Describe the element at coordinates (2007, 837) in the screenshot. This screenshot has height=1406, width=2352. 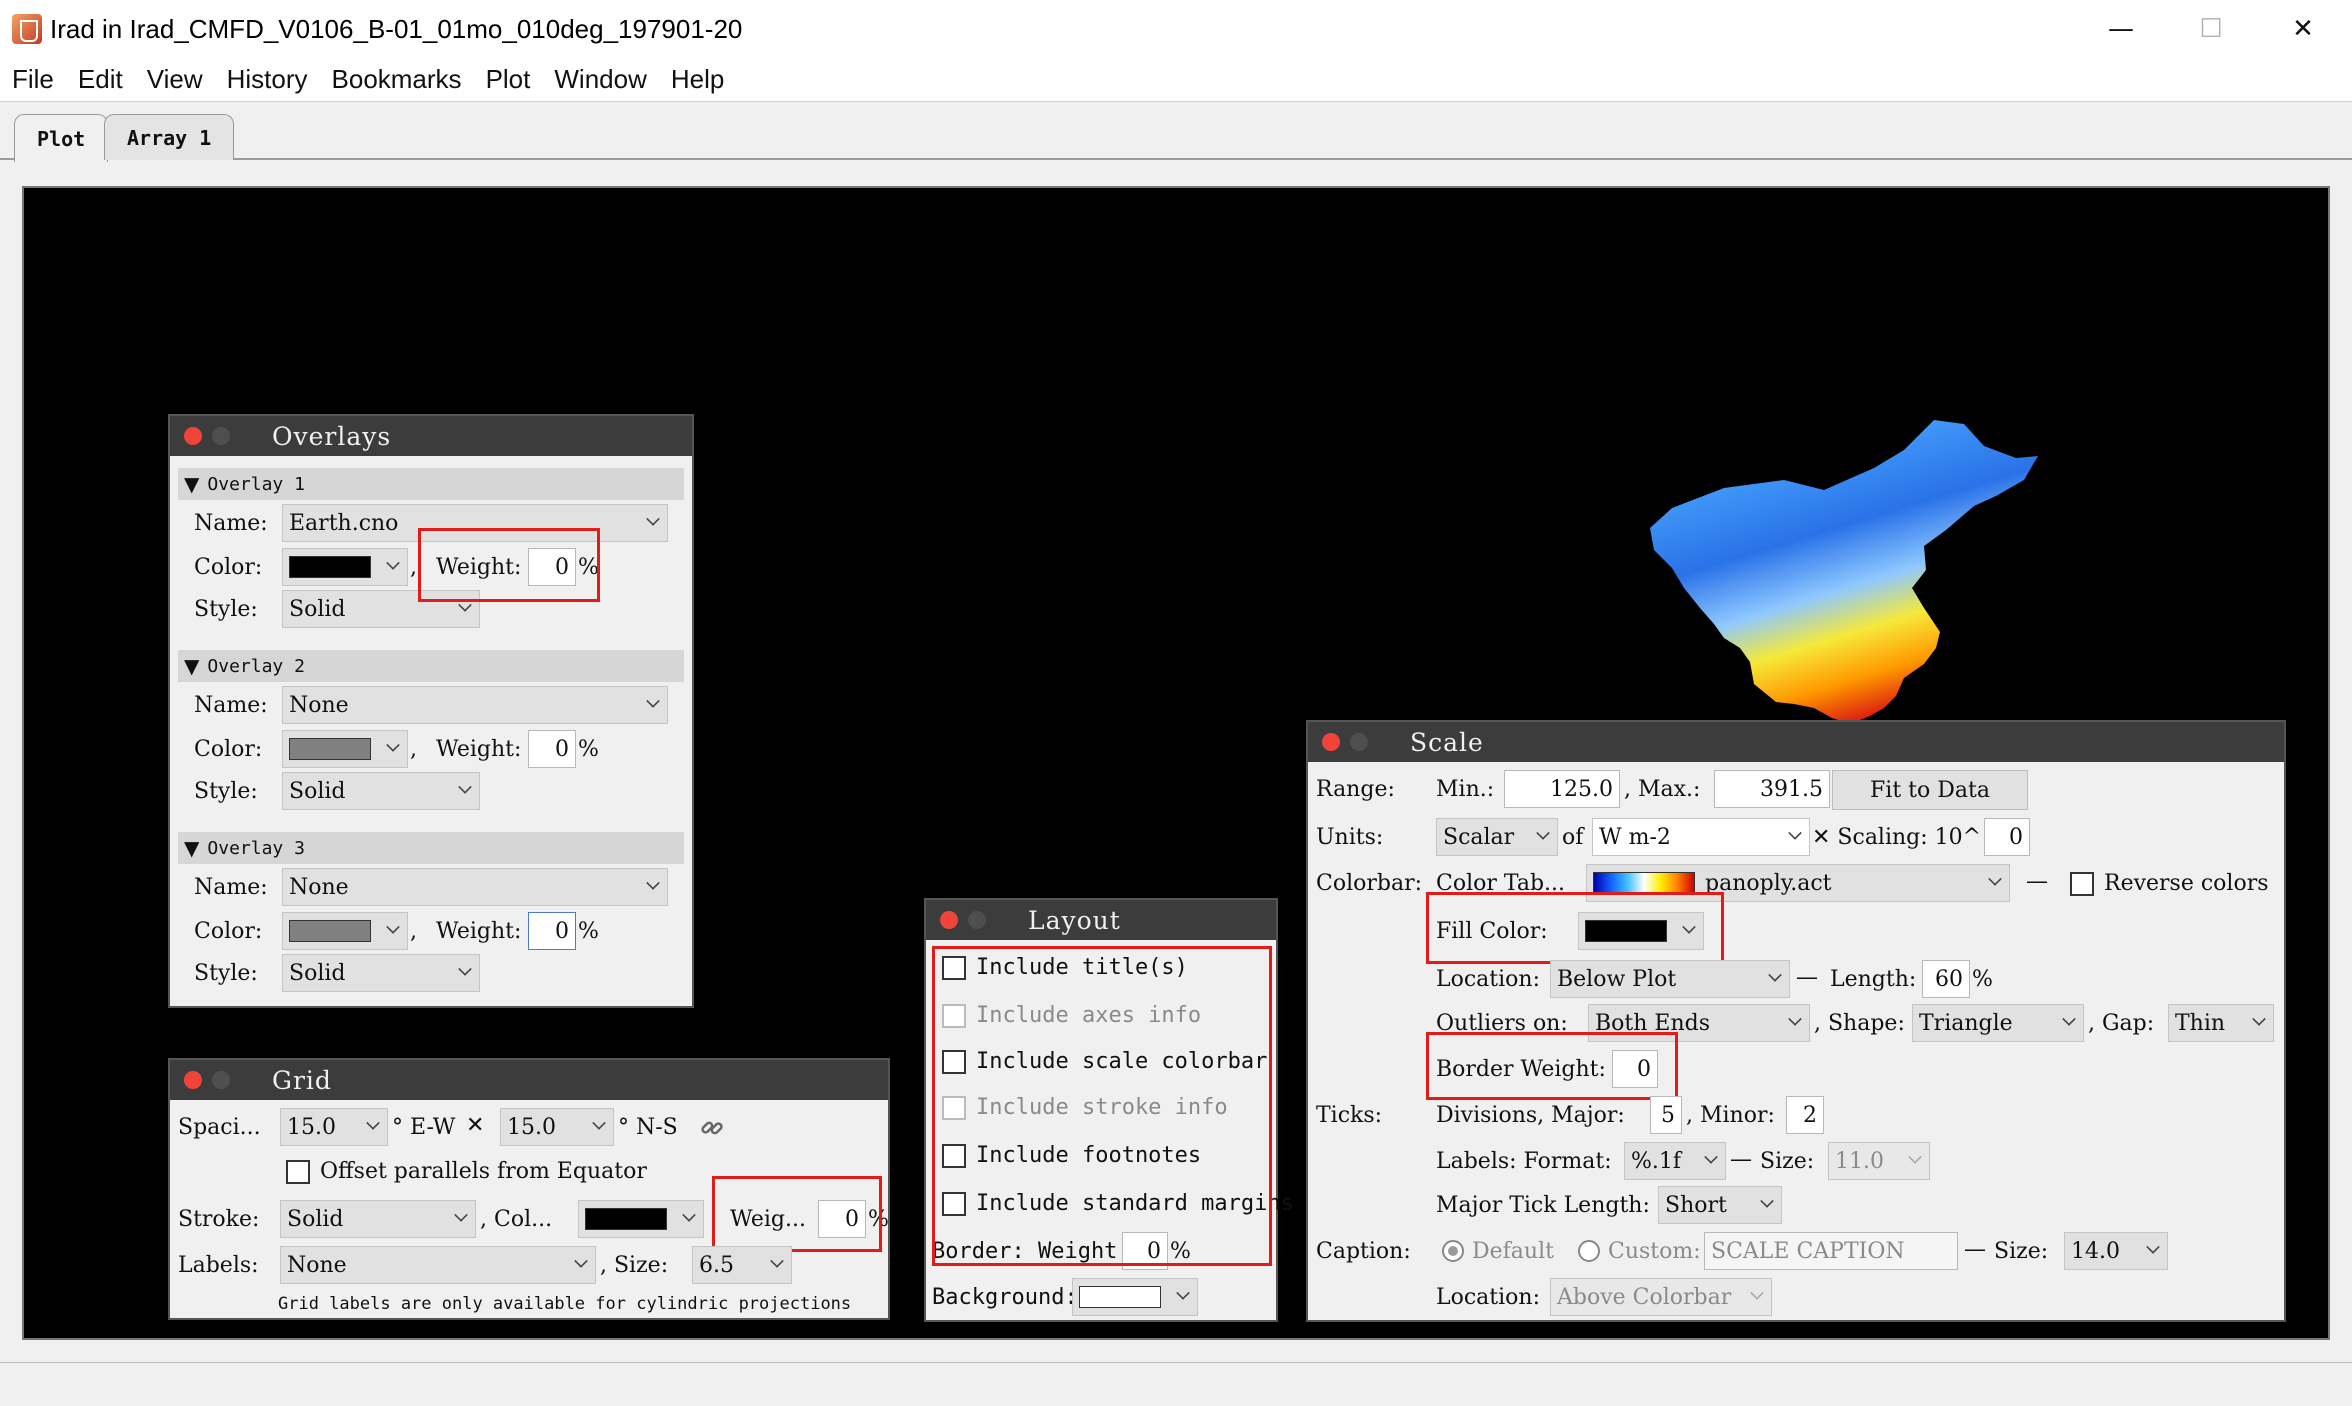
I see `scaling-exponent-input: 0` at that location.